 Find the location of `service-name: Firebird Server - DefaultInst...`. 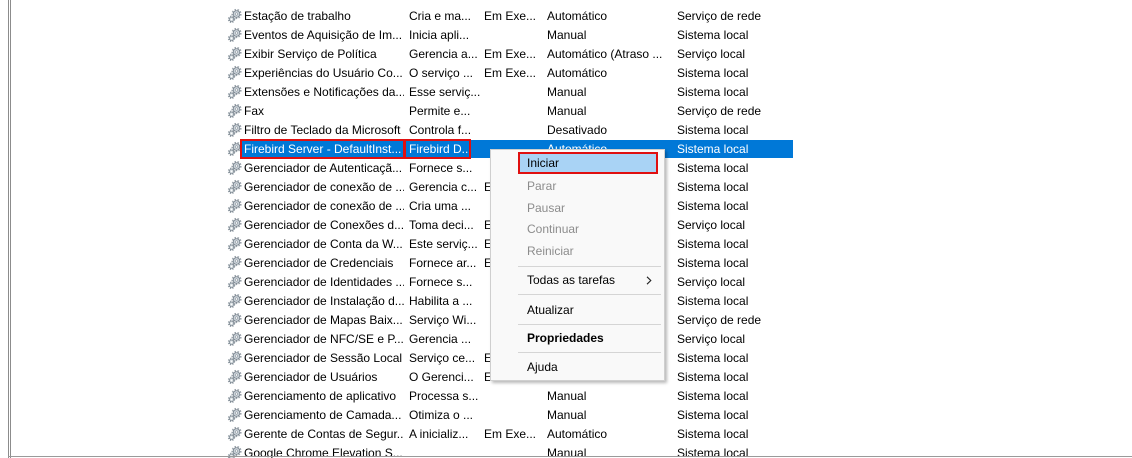

service-name: Firebird Server - DefaultInst... is located at coordinates (323, 149).